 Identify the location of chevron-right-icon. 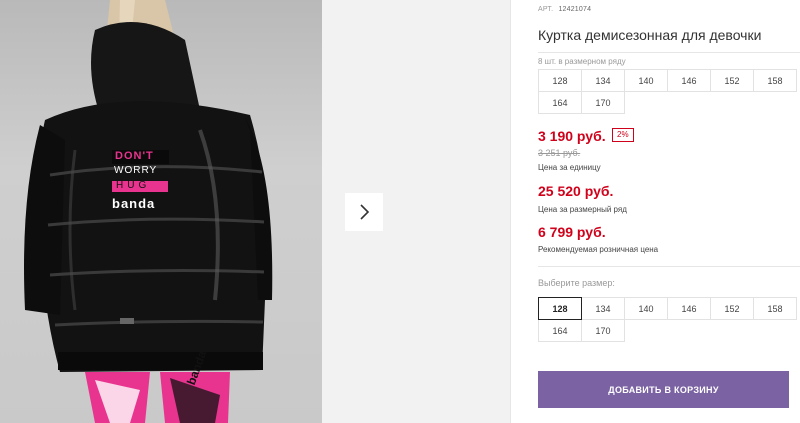
(365, 212).